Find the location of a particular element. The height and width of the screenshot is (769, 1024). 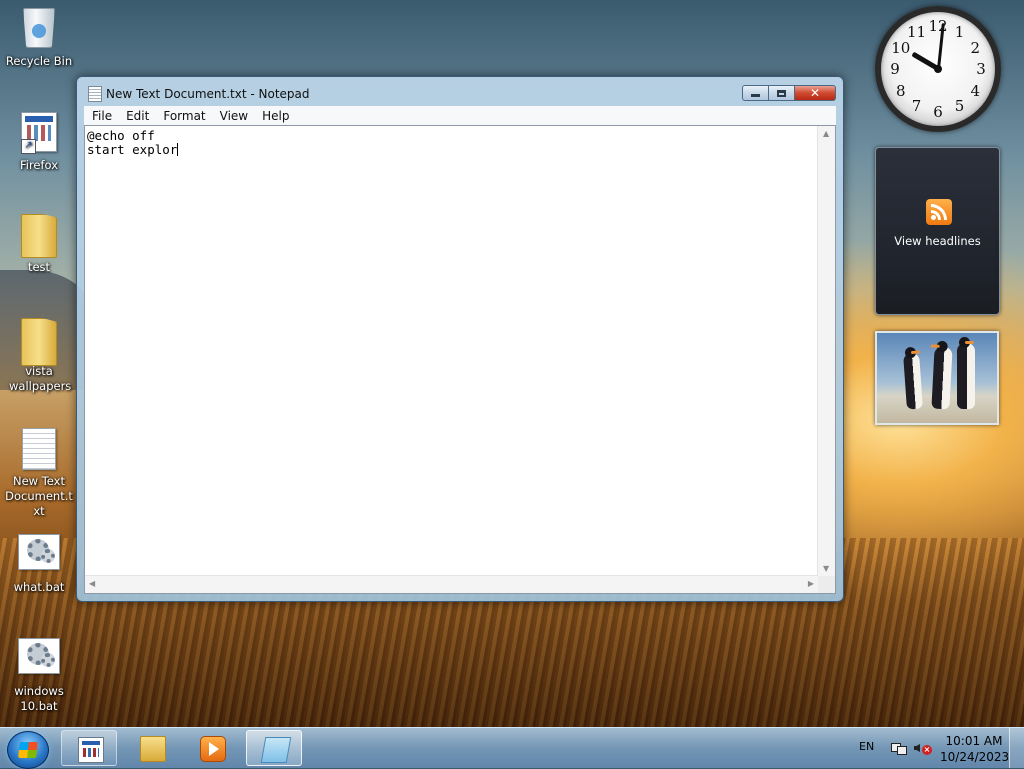

desktop-icon-firefox: ↗ Firefox is located at coordinates (39, 142).